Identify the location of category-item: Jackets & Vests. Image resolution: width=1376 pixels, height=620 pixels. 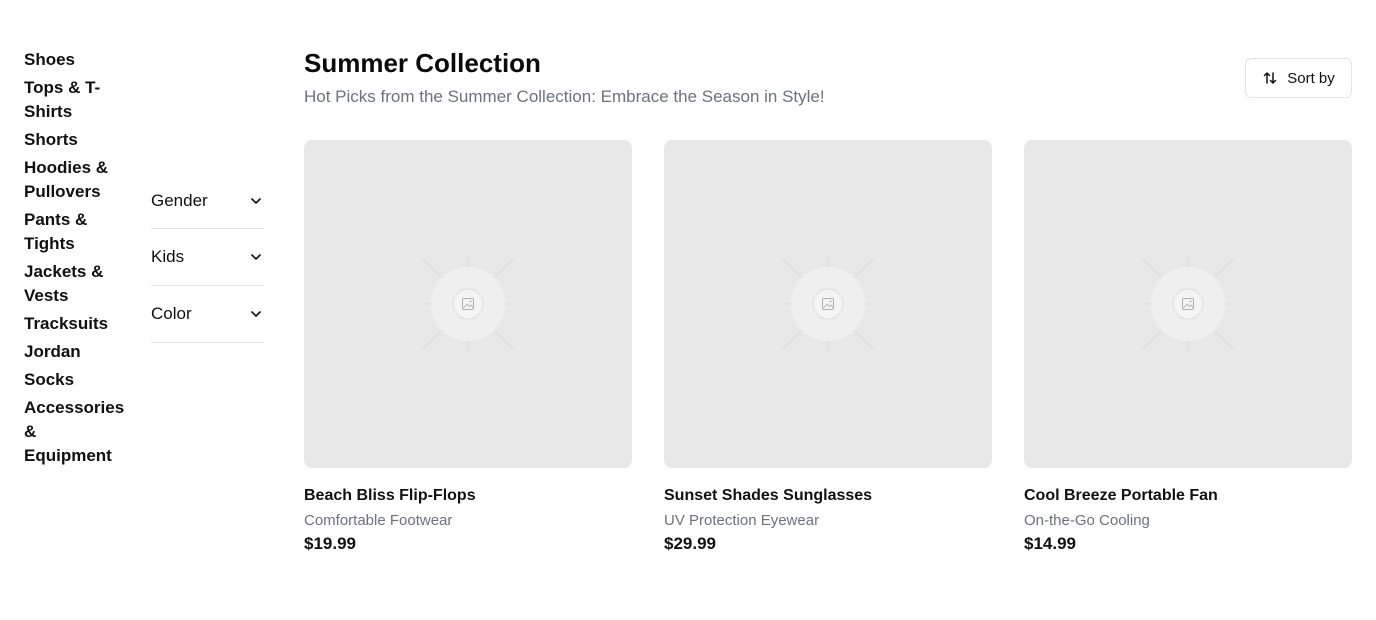
(74, 284).